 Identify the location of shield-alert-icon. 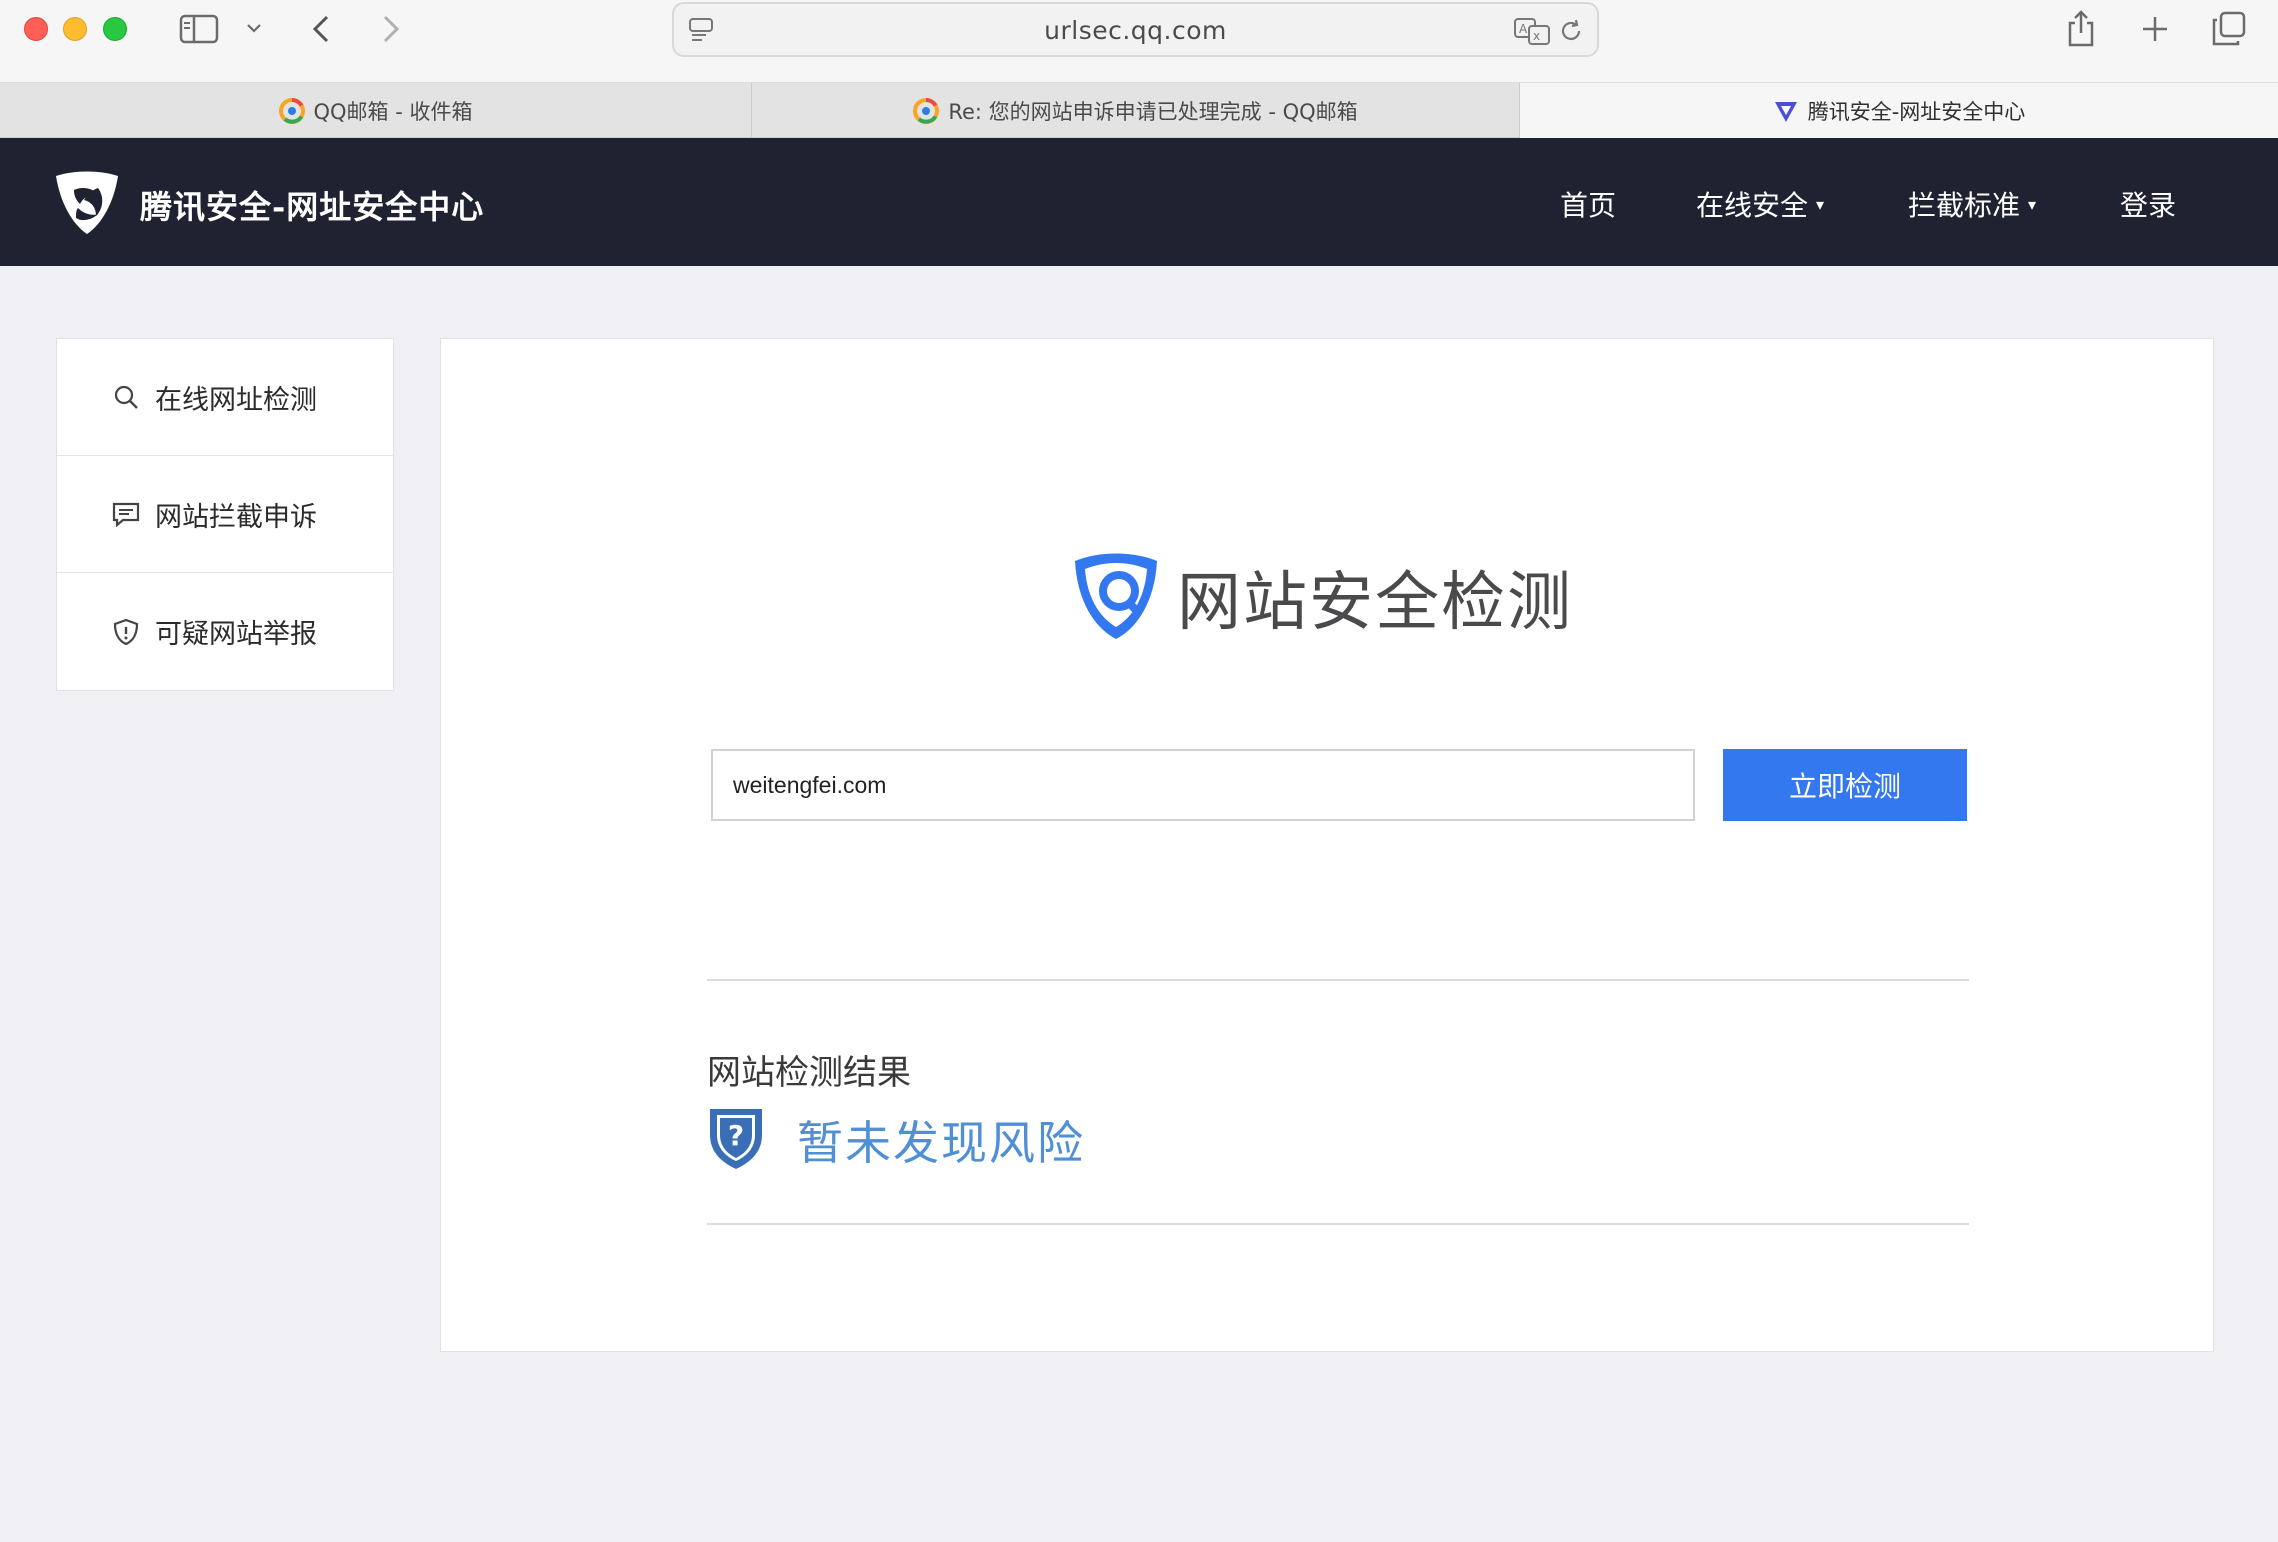
(126, 631).